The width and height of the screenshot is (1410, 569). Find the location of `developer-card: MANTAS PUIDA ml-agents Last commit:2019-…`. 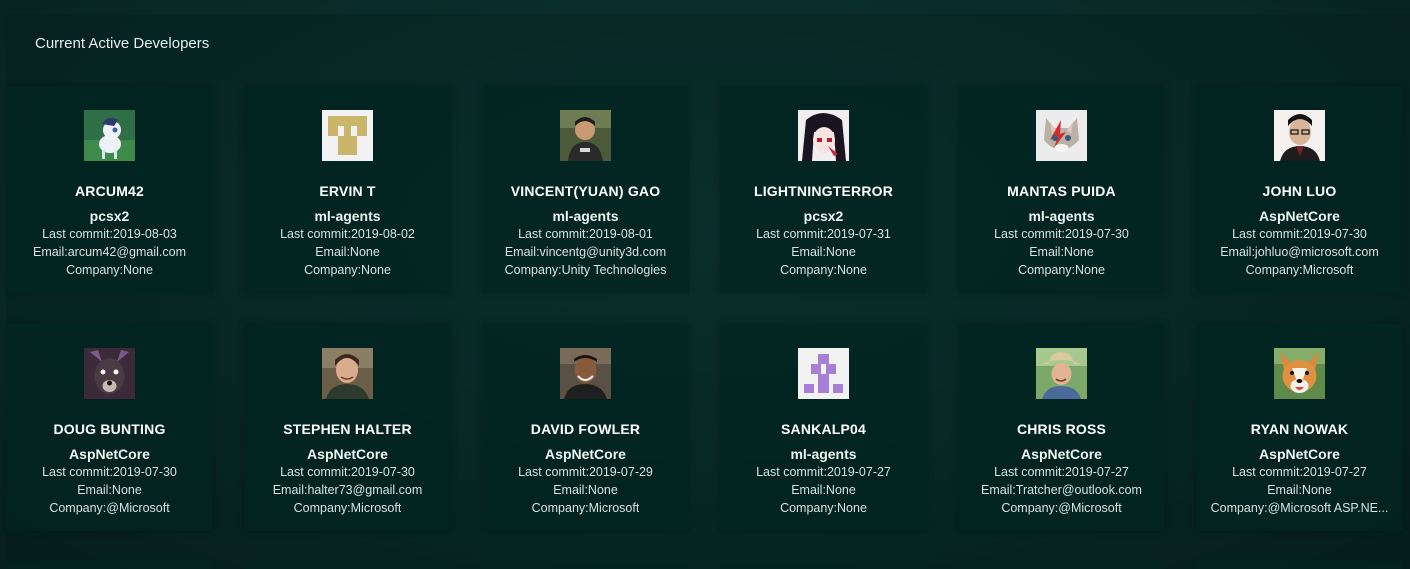

developer-card: MANTAS PUIDA ml-agents Last commit:2019-… is located at coordinates (1061, 189).